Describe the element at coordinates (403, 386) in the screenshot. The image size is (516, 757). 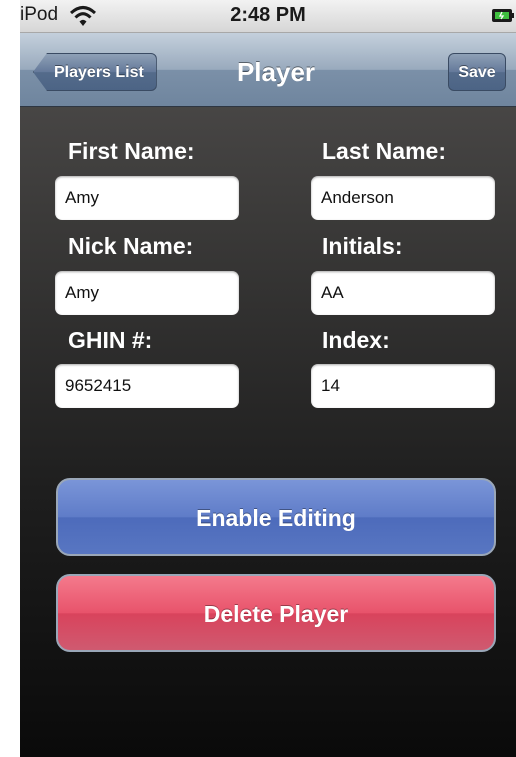
I see `index-field: 14` at that location.